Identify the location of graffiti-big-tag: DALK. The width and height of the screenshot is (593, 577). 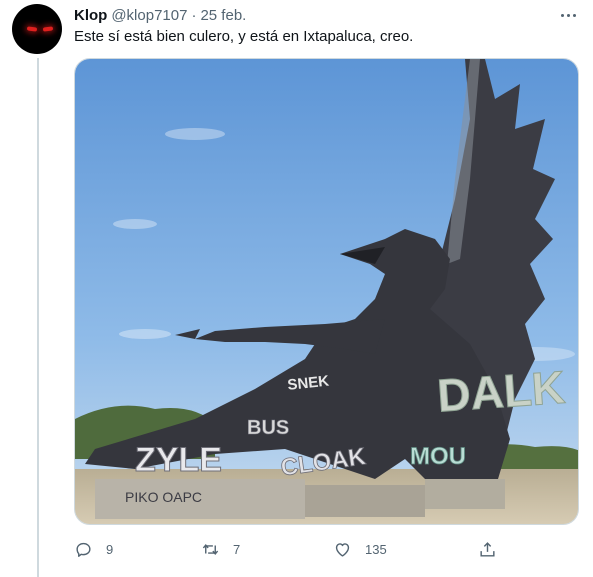
(501, 391).